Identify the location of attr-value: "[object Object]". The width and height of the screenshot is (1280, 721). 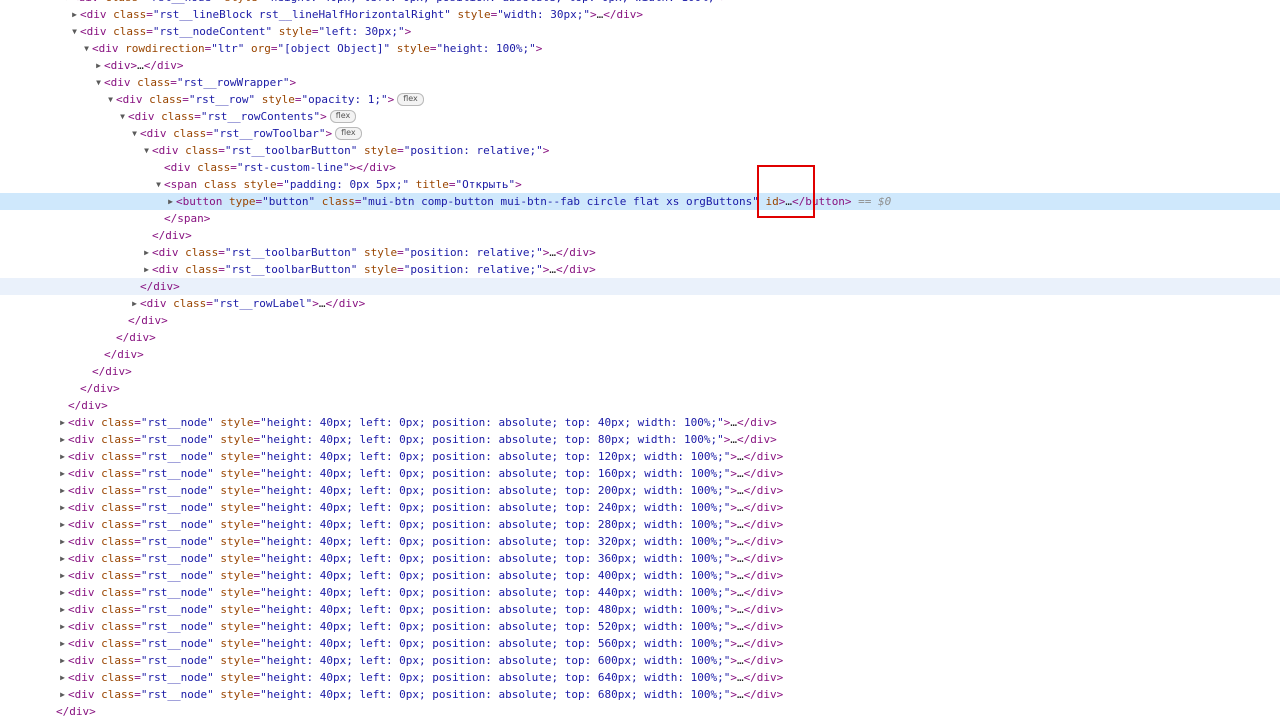
(333, 48).